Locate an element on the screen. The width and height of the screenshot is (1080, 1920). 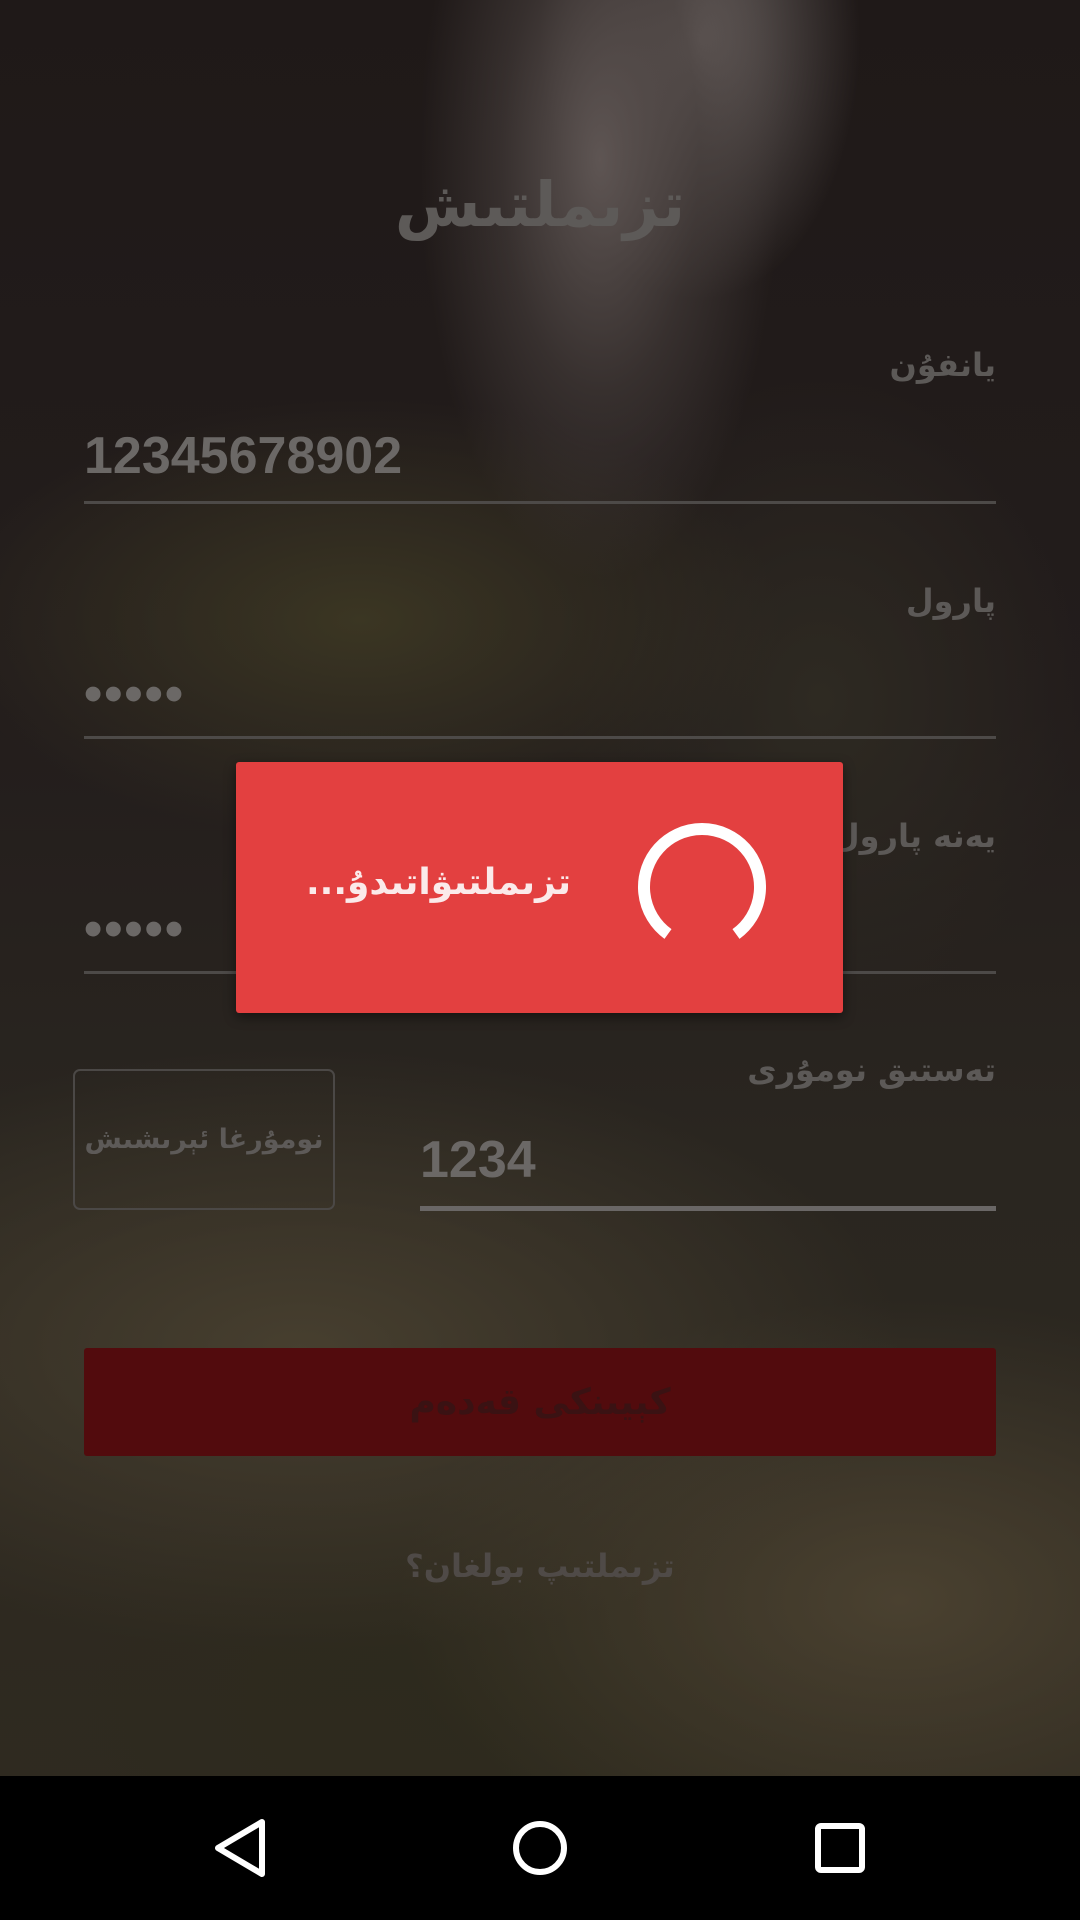
navigation-bar is located at coordinates (540, 1848).